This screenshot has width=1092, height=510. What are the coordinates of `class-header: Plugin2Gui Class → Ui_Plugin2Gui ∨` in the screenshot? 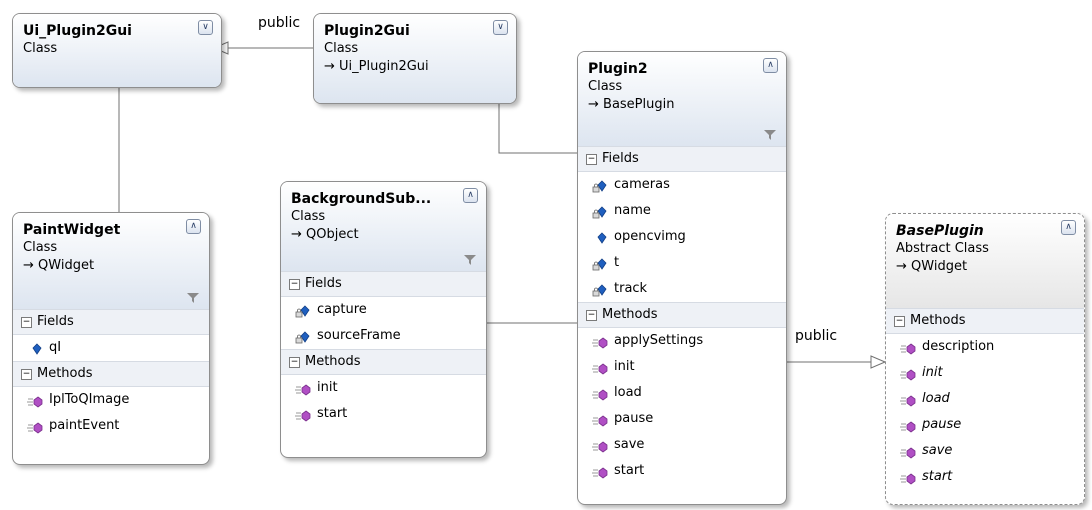 It's located at (415, 58).